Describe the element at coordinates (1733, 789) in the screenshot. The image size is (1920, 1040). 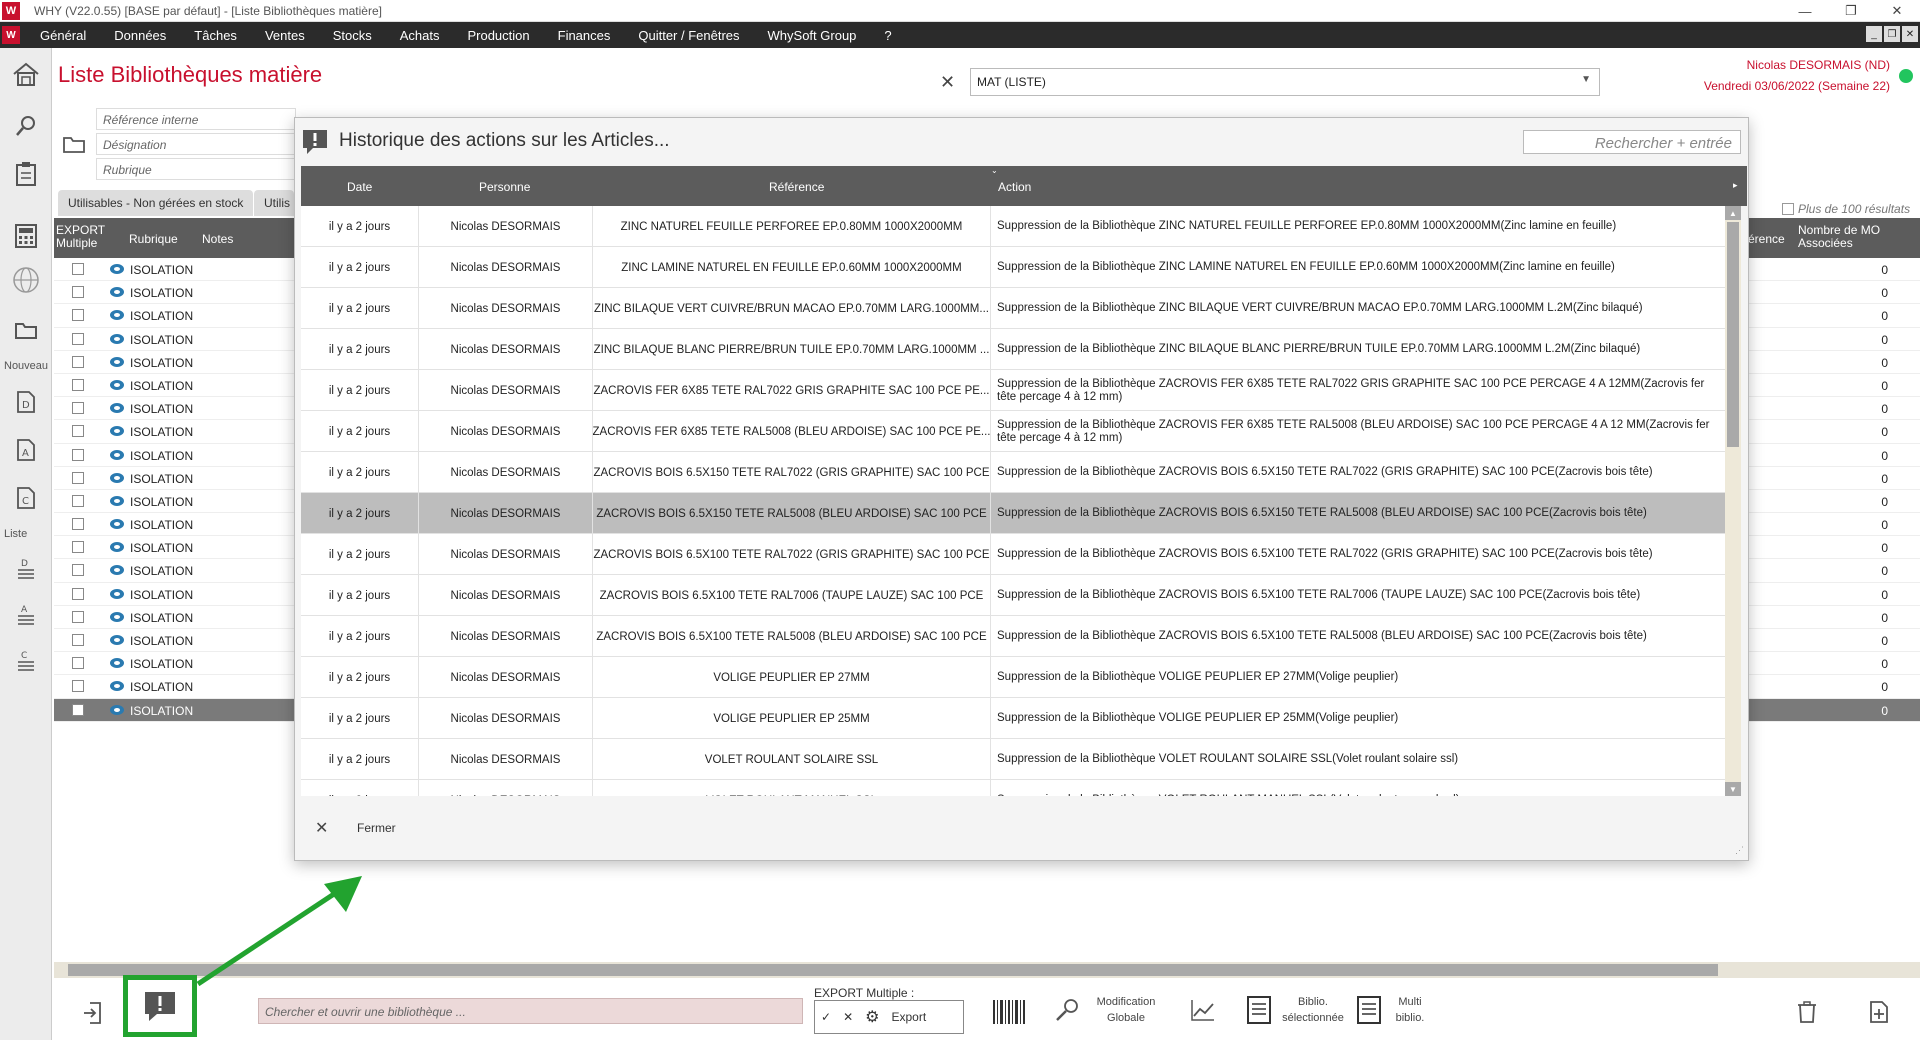
I see `scroll-down-icon: ▼` at that location.